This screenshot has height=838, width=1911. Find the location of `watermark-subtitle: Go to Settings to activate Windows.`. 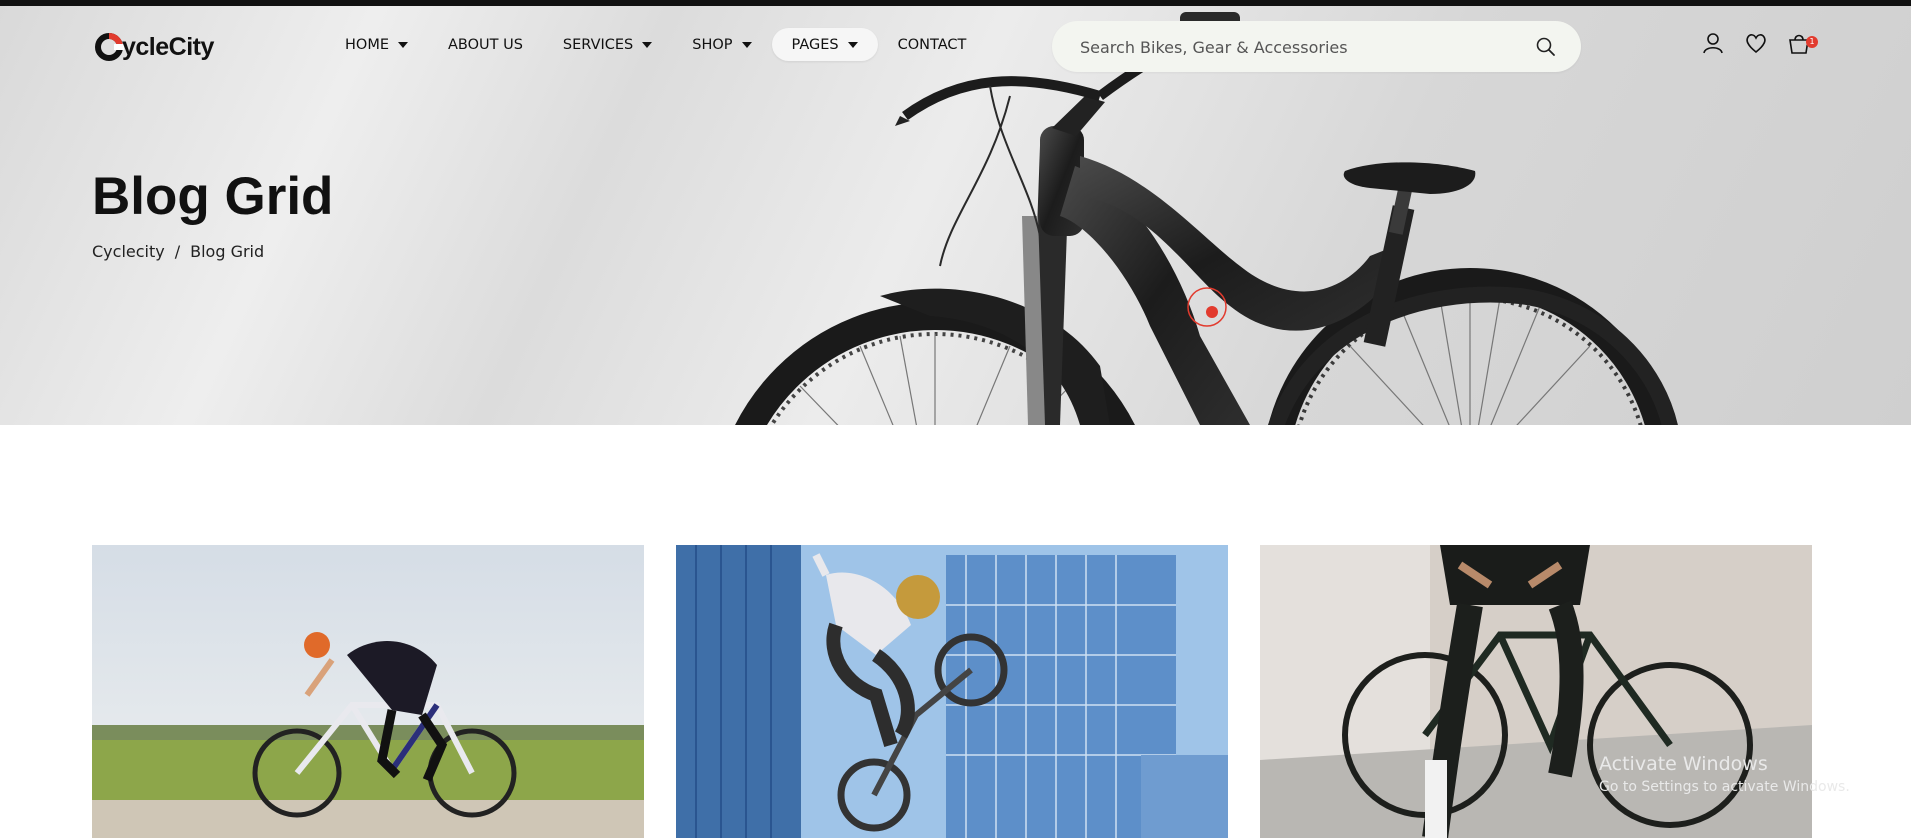

watermark-subtitle: Go to Settings to activate Windows. is located at coordinates (1724, 787).